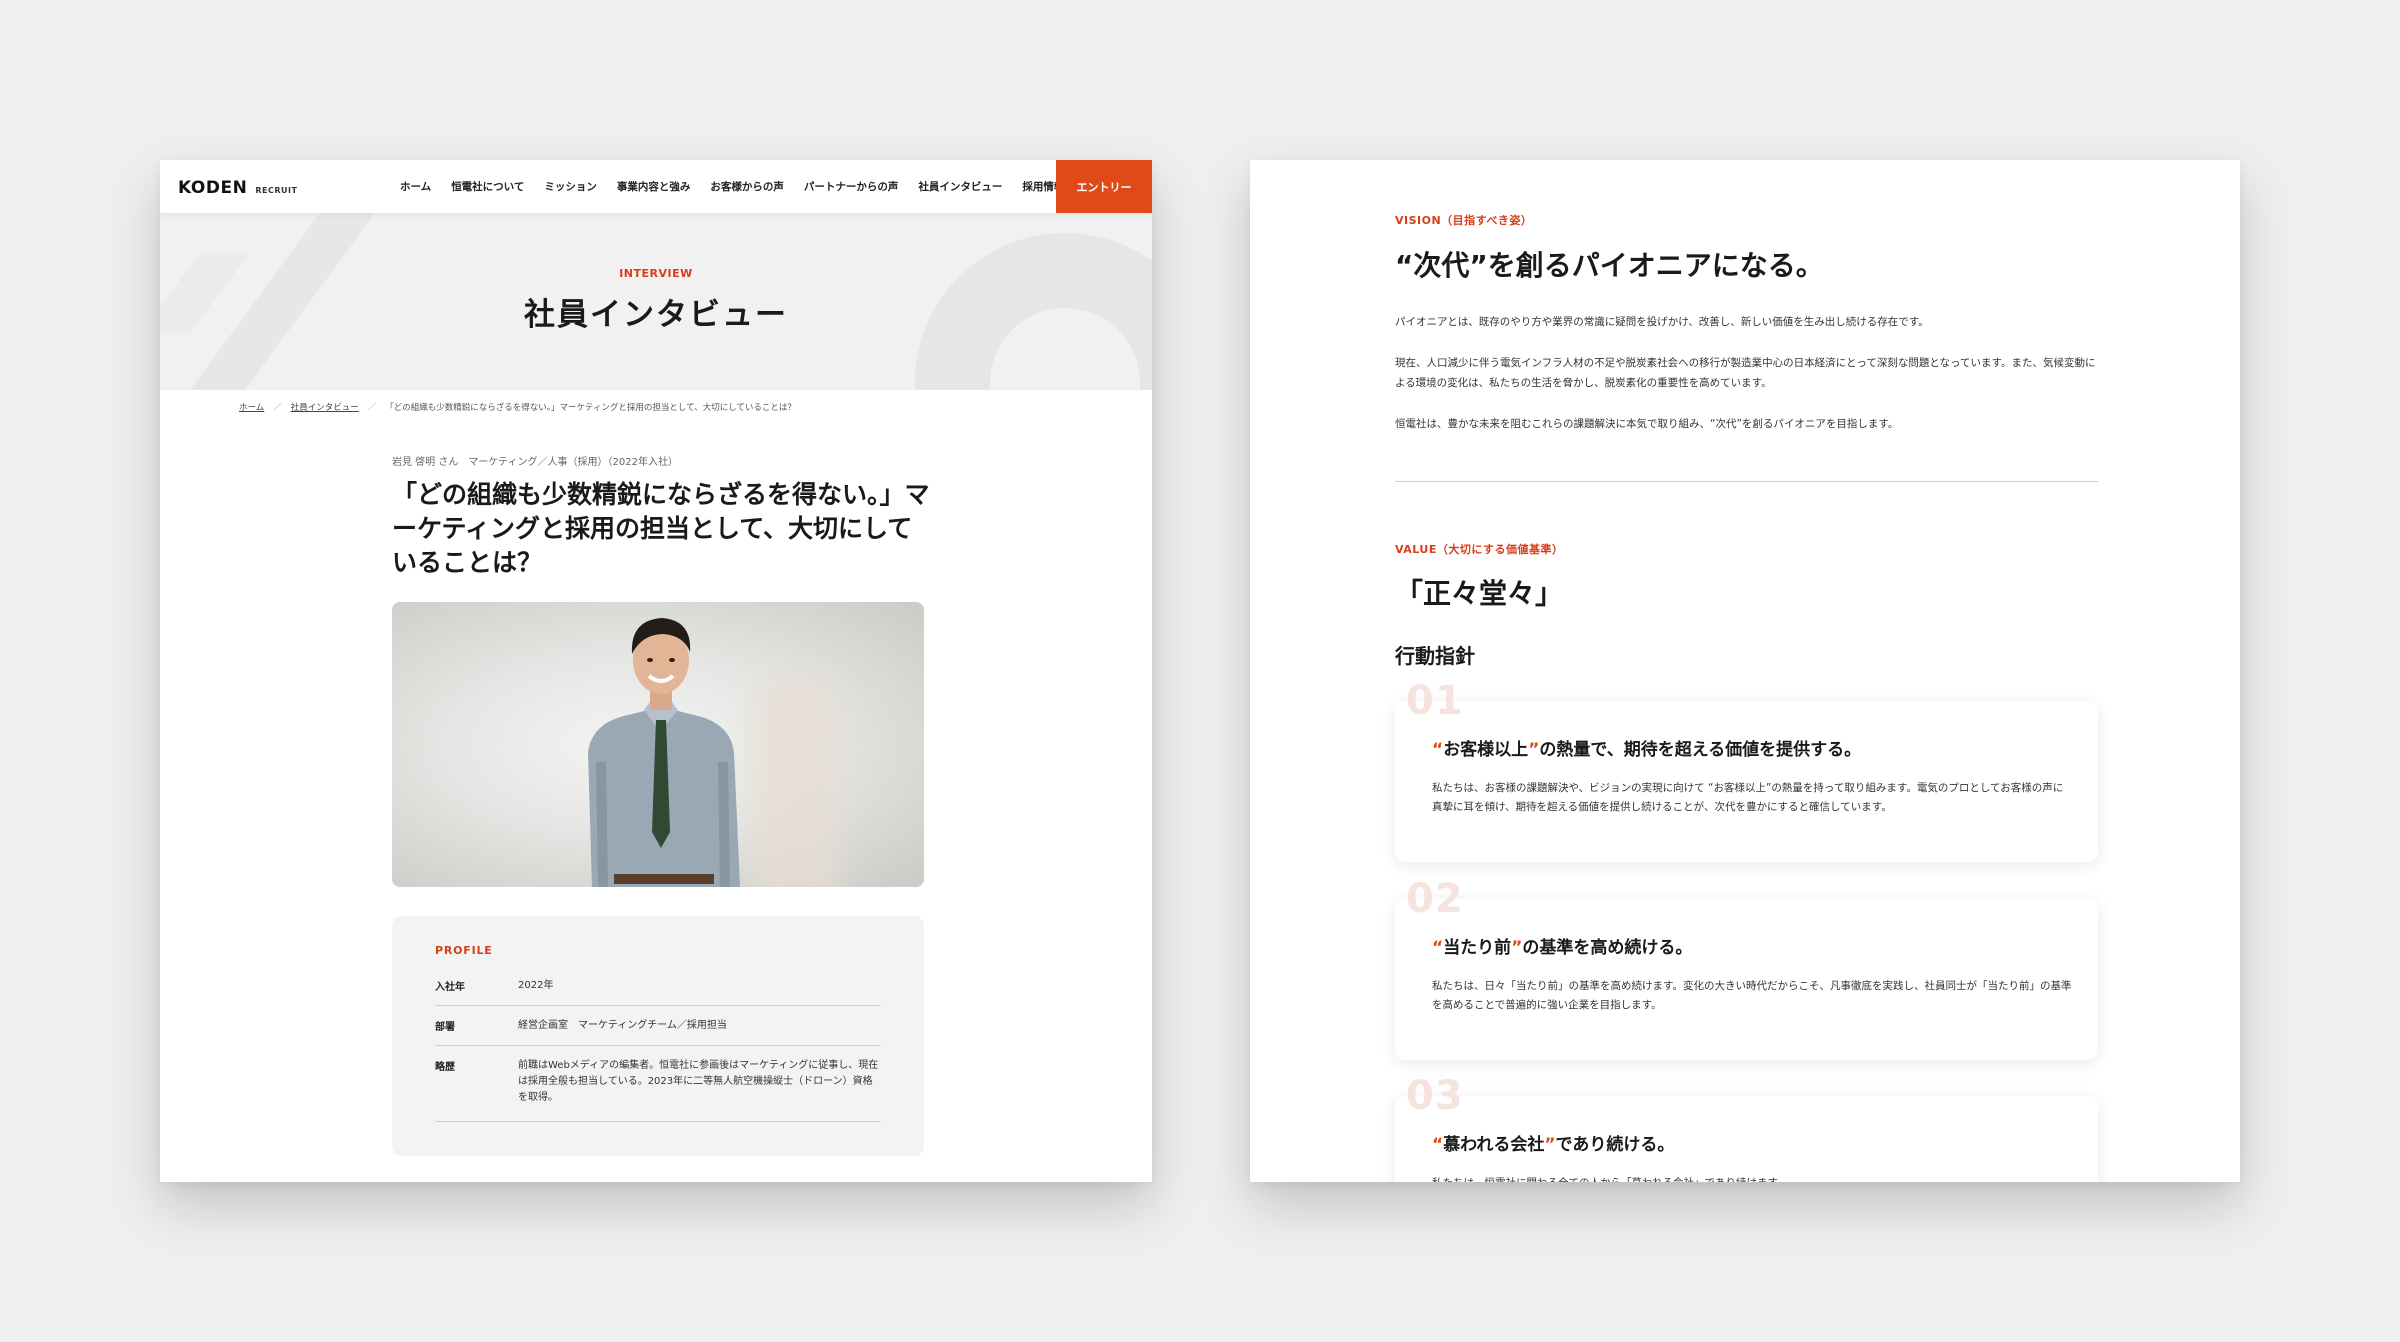  What do you see at coordinates (276, 190) in the screenshot?
I see `logo-sub: RECRUIT` at bounding box center [276, 190].